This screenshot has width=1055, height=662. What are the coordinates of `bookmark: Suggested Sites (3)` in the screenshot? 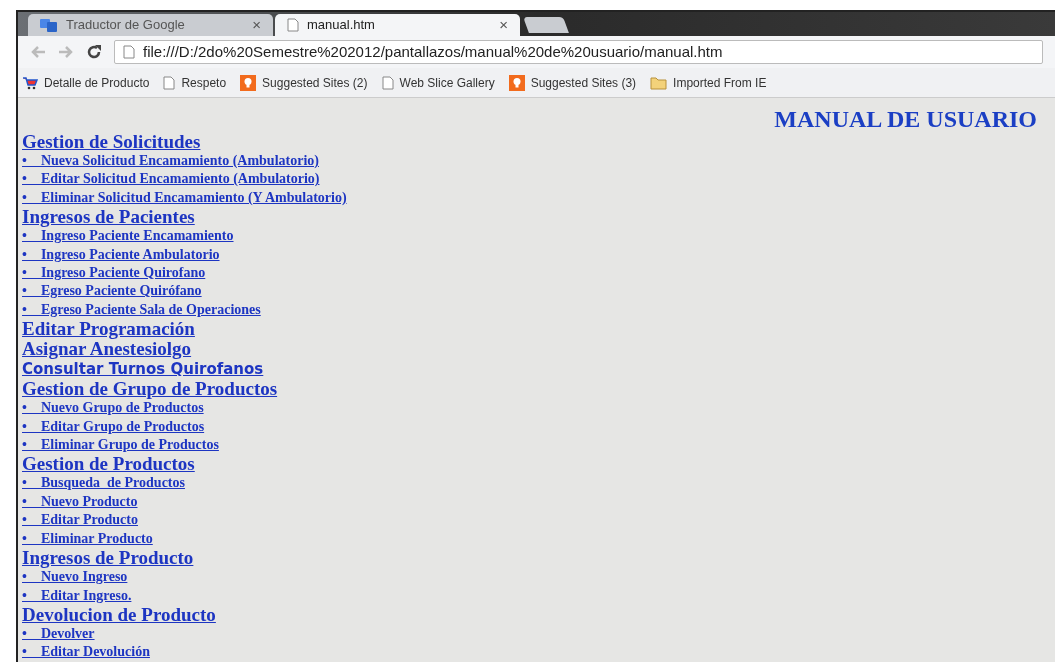 It's located at (572, 82).